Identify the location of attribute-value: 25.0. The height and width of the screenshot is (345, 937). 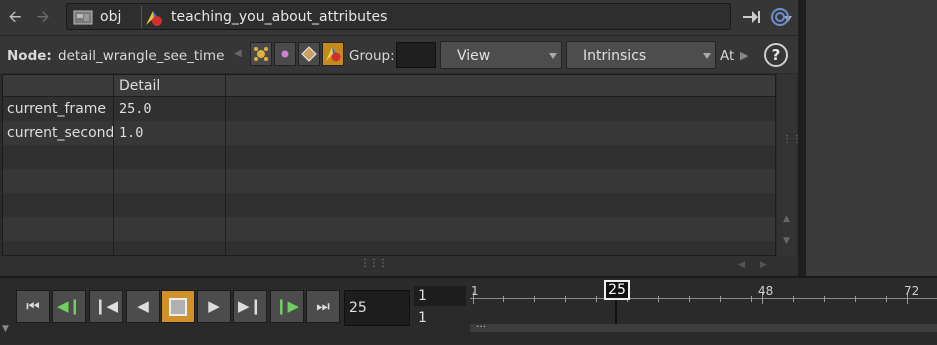
(135, 109).